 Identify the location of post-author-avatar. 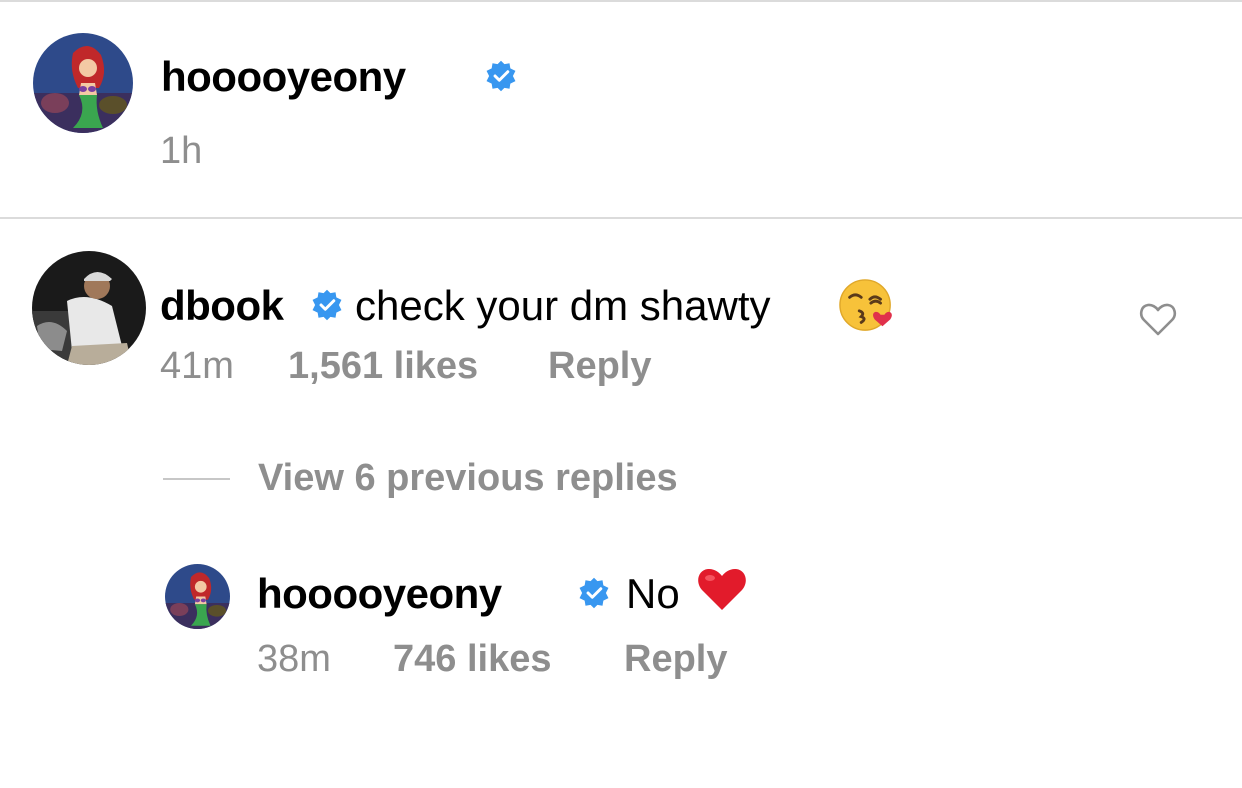
(83, 83).